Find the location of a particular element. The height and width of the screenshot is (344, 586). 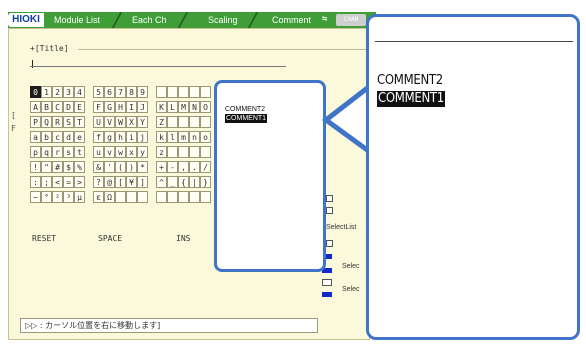

zoom-comment-item: COMMENT2 is located at coordinates (410, 81).